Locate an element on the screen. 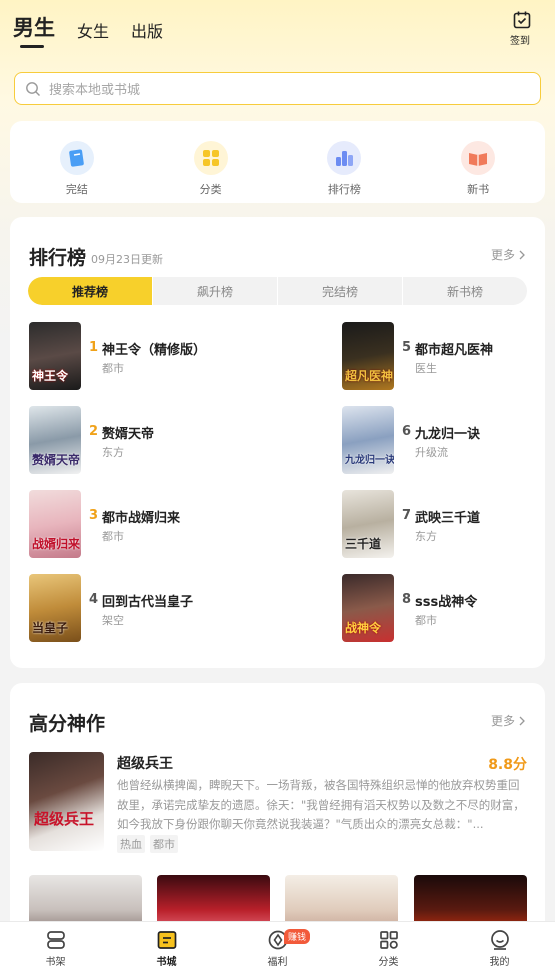 This screenshot has width=555, height=970. profile-icon is located at coordinates (499, 940).